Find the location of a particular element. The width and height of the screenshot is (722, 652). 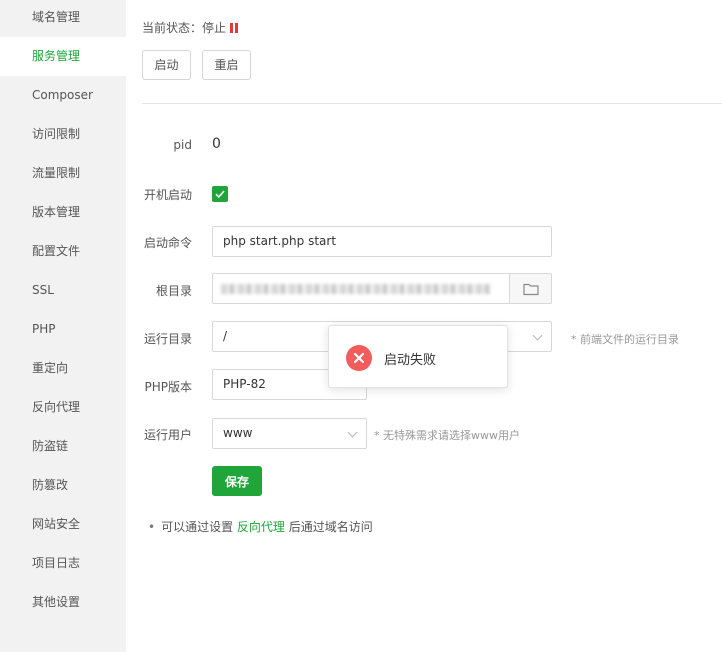

start-button: 启动 is located at coordinates (166, 65).